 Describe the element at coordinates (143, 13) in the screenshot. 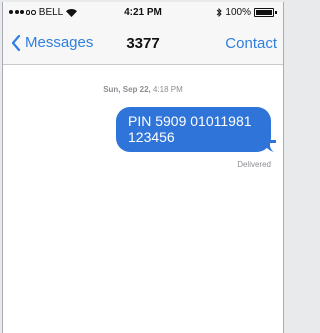

I see `status-bar: BELL 4:21 PM 100%` at that location.